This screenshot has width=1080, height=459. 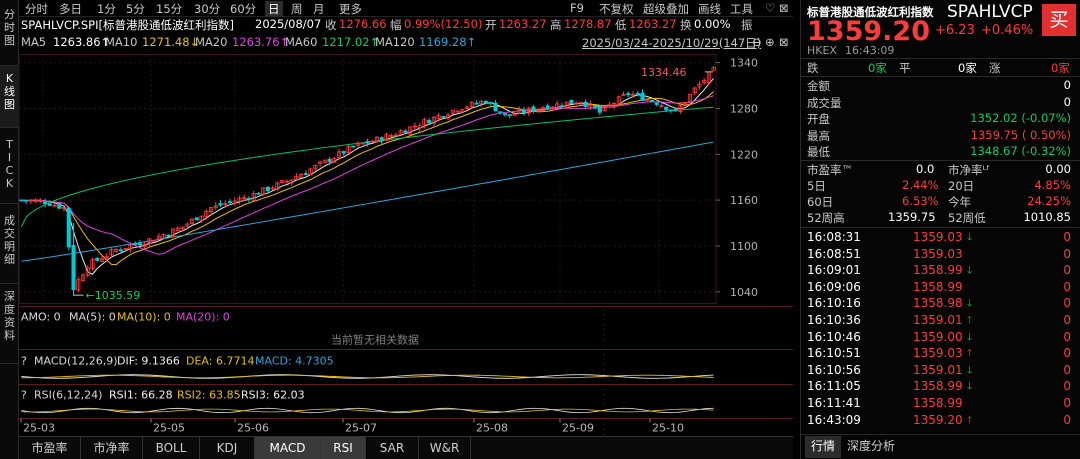 What do you see at coordinates (834, 303) in the screenshot?
I see `tick-time: 16:10:16` at bounding box center [834, 303].